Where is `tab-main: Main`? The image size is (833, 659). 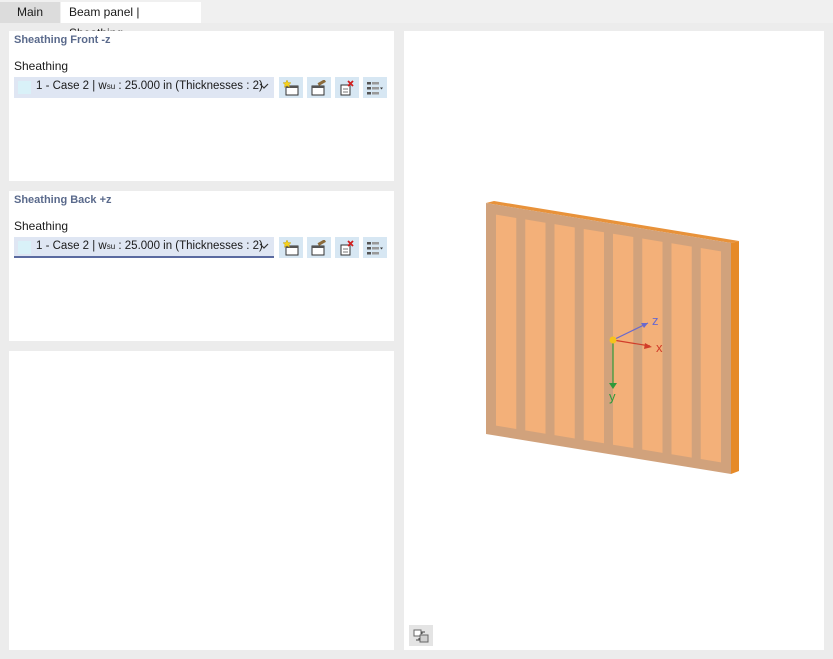
tab-main: Main is located at coordinates (30, 12).